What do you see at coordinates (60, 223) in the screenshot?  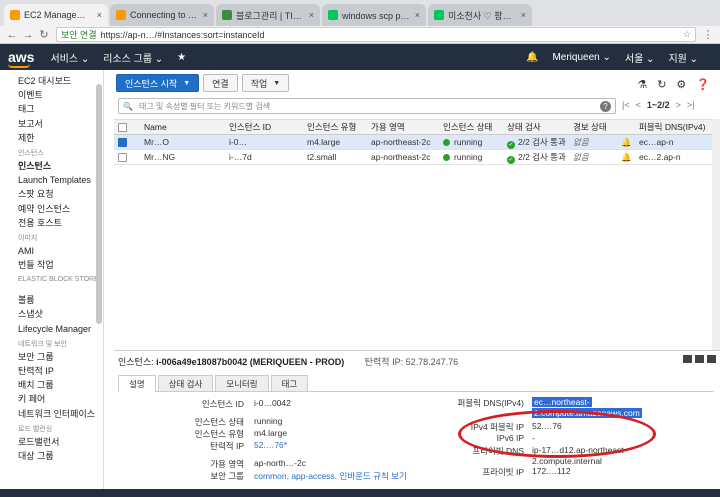 I see `sidebar-item: 전용 호스트` at bounding box center [60, 223].